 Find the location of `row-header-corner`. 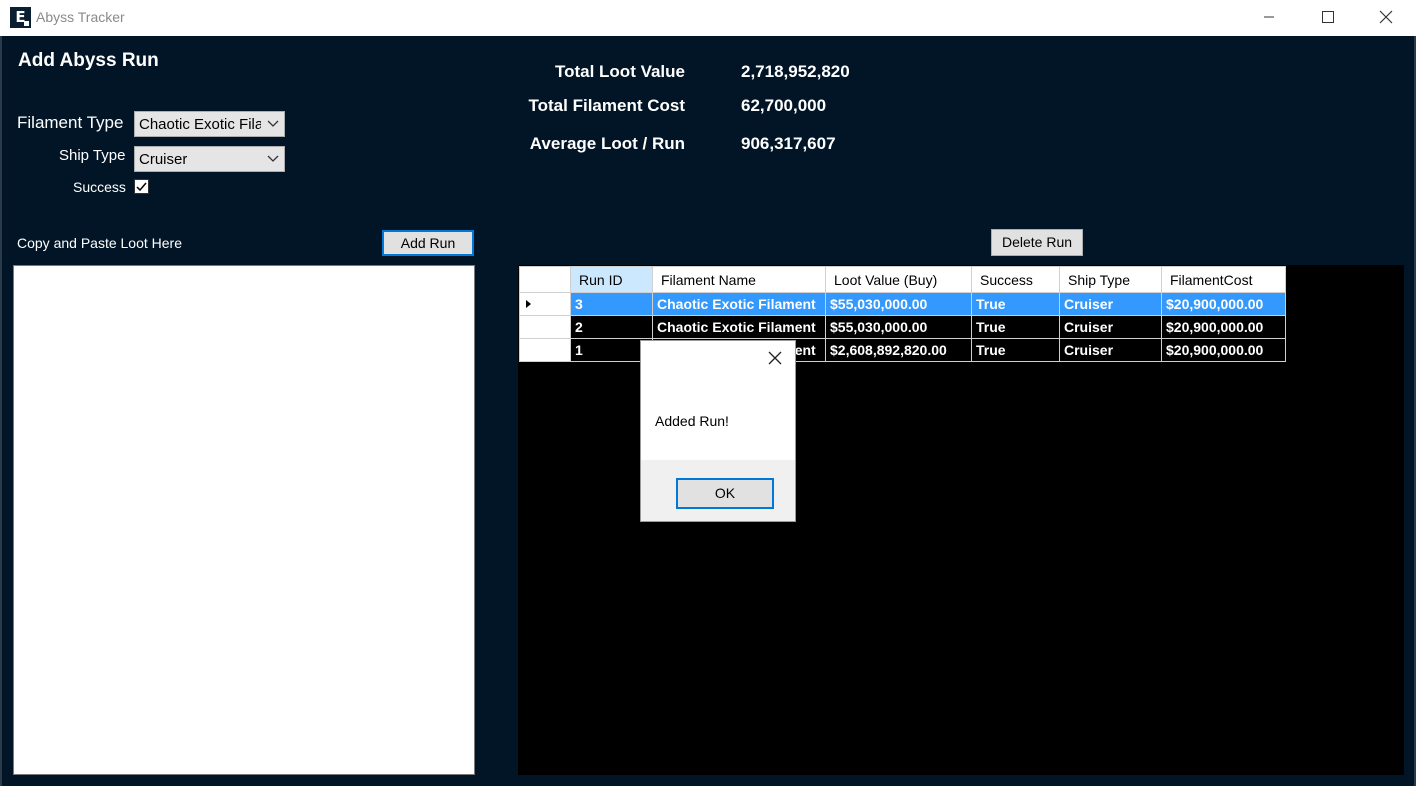

row-header-corner is located at coordinates (545, 279).